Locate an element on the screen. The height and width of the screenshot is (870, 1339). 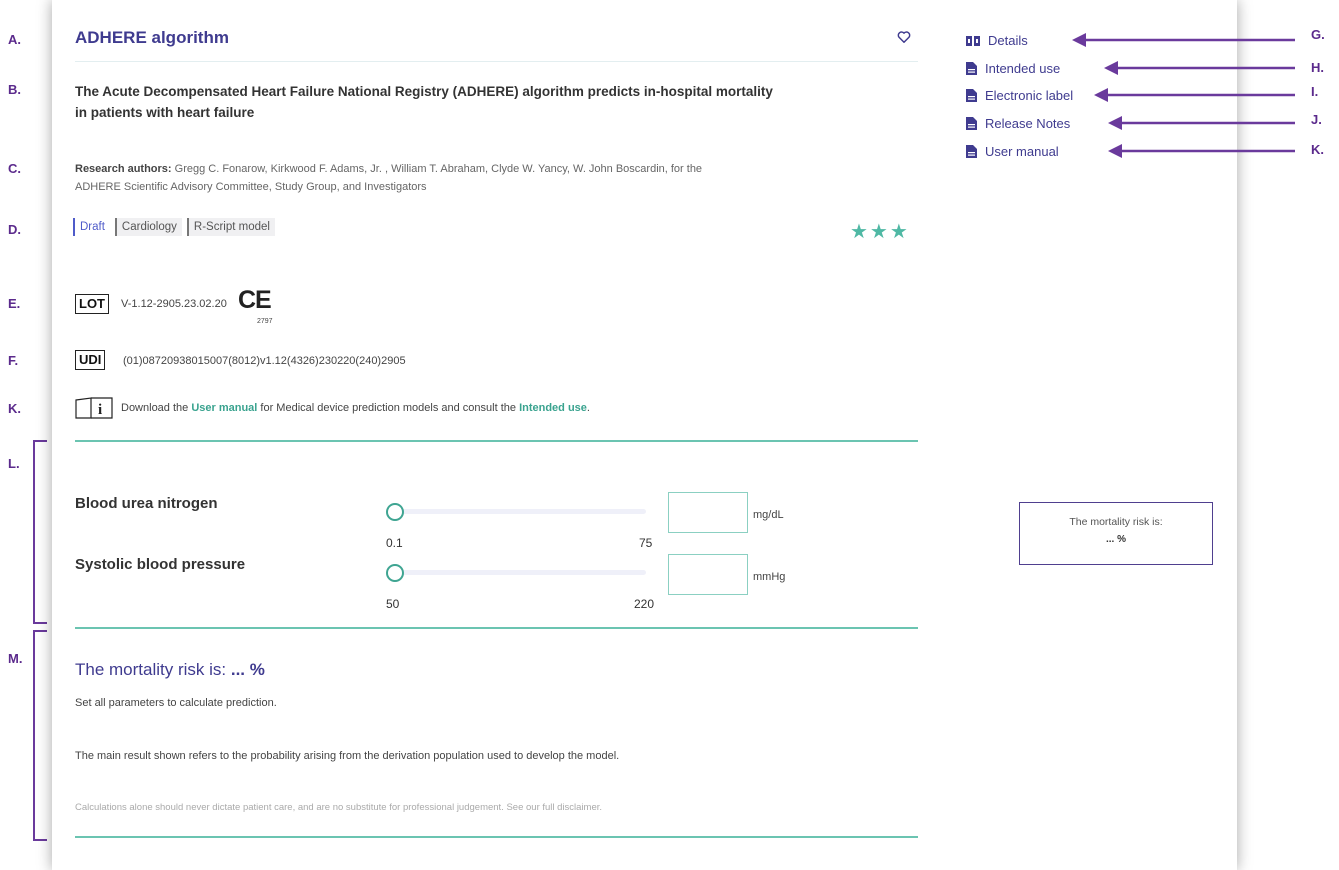
sidebar-link-intended-use: Intended use is located at coordinates (1013, 68).